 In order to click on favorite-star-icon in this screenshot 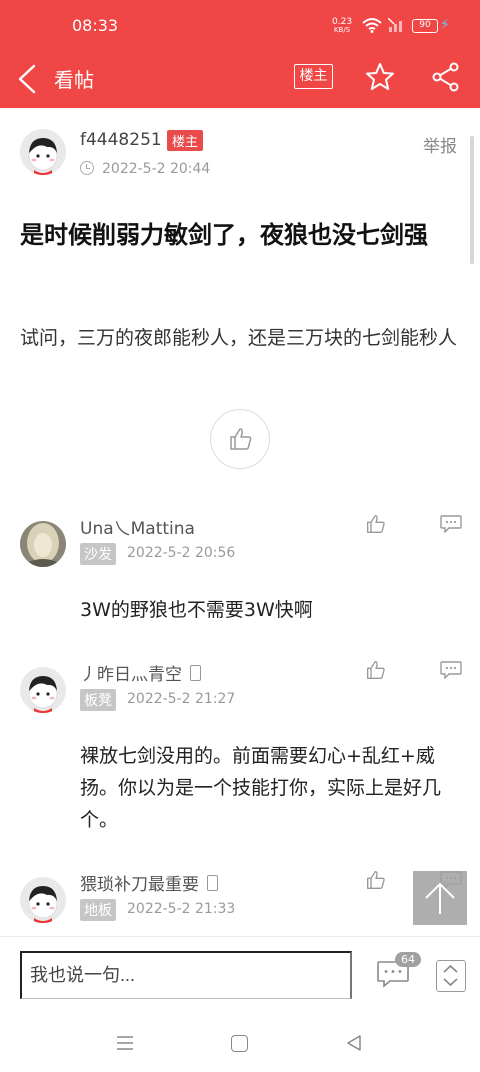, I will do `click(380, 77)`.